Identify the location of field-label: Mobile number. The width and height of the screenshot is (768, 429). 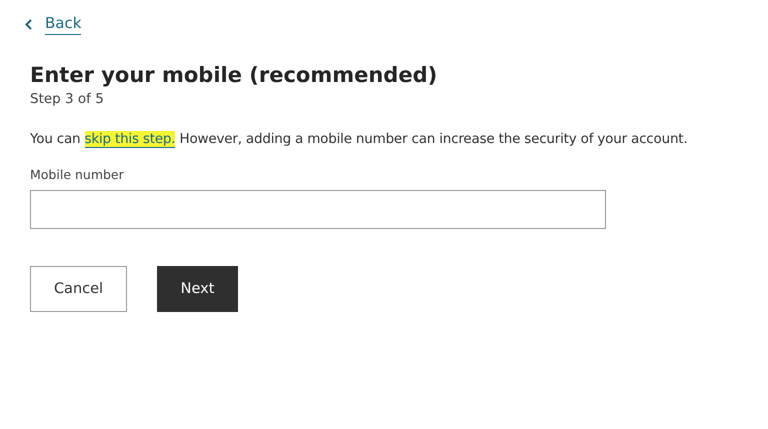
(77, 174).